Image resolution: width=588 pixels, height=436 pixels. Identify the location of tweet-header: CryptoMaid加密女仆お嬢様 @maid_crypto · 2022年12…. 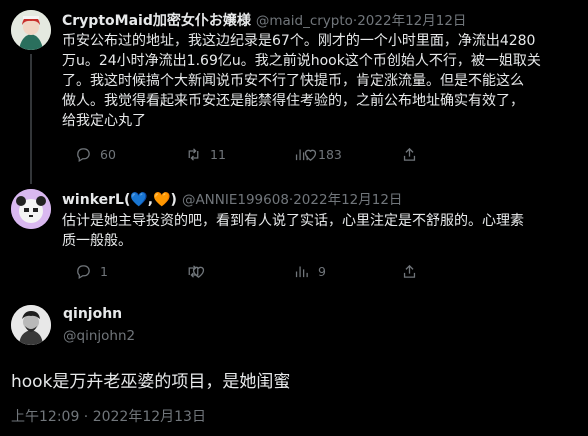
(264, 19).